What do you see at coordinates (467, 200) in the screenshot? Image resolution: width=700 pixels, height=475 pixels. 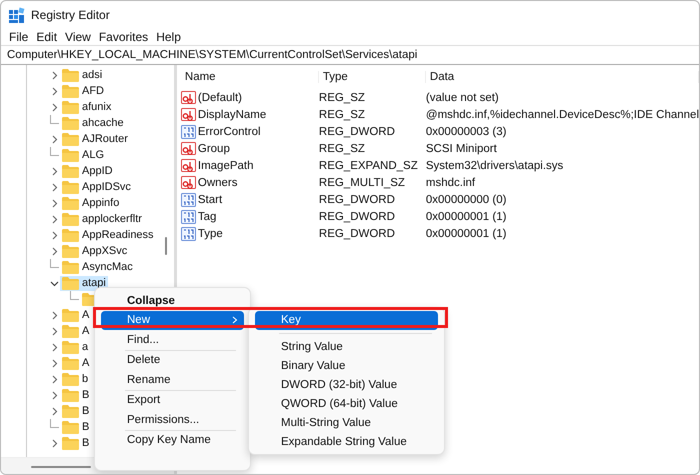 I see `value-data: 0x00000000 (0)` at bounding box center [467, 200].